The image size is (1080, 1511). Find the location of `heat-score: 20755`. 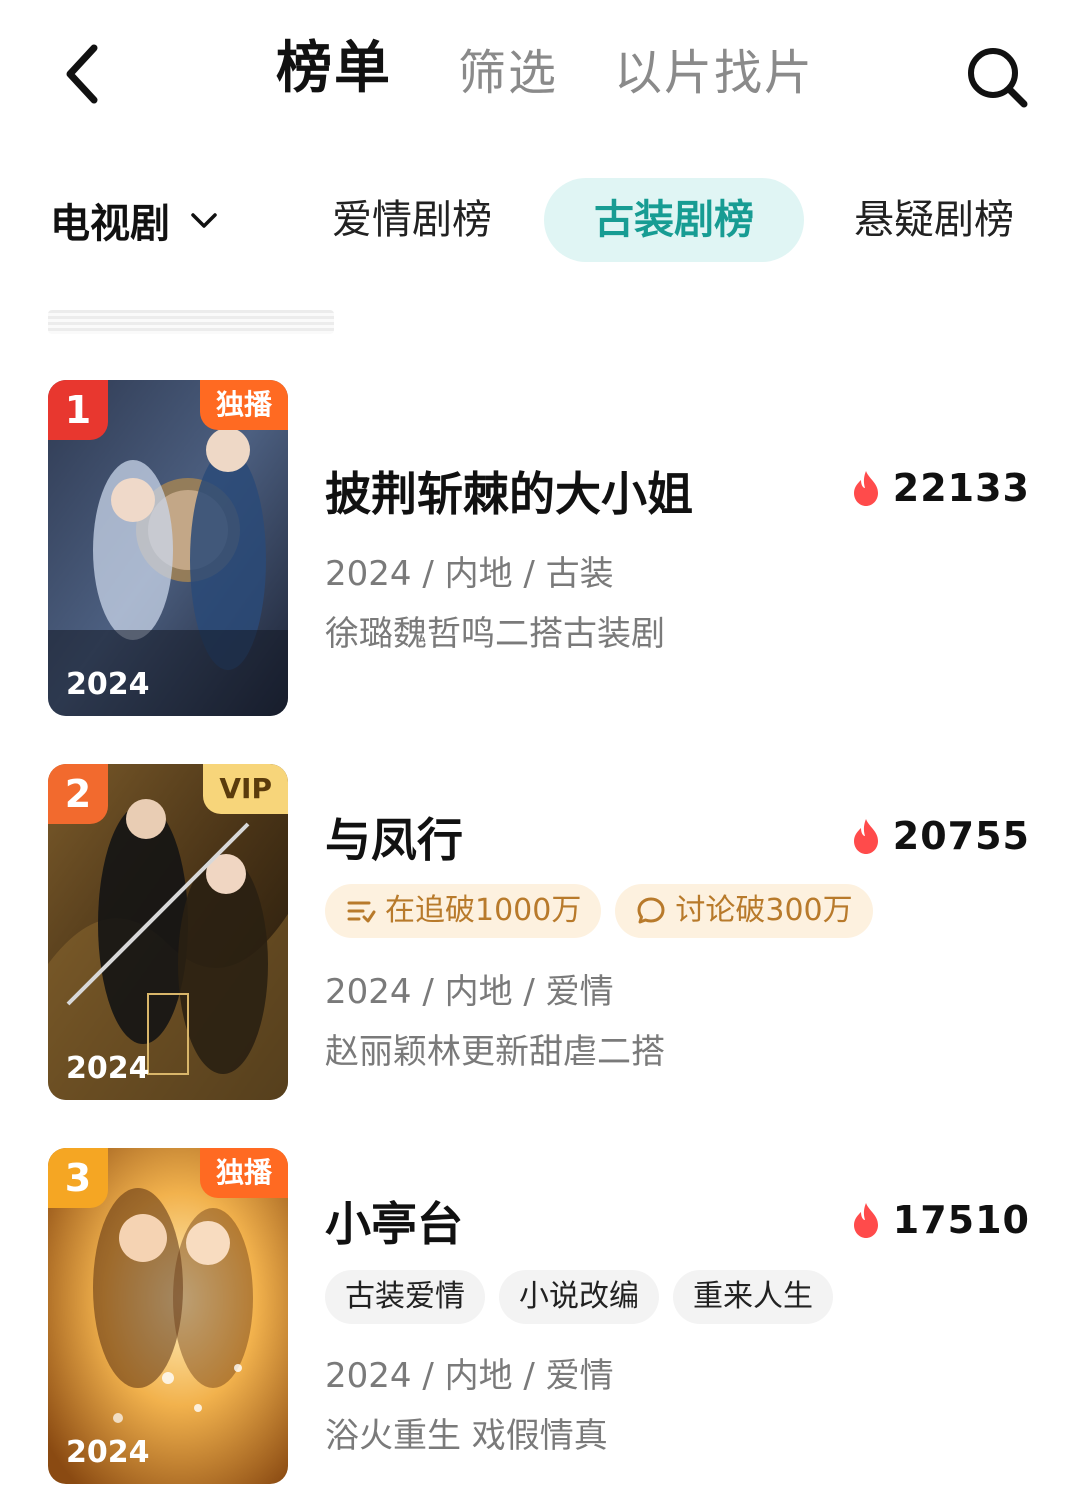

heat-score: 20755 is located at coordinates (940, 836).